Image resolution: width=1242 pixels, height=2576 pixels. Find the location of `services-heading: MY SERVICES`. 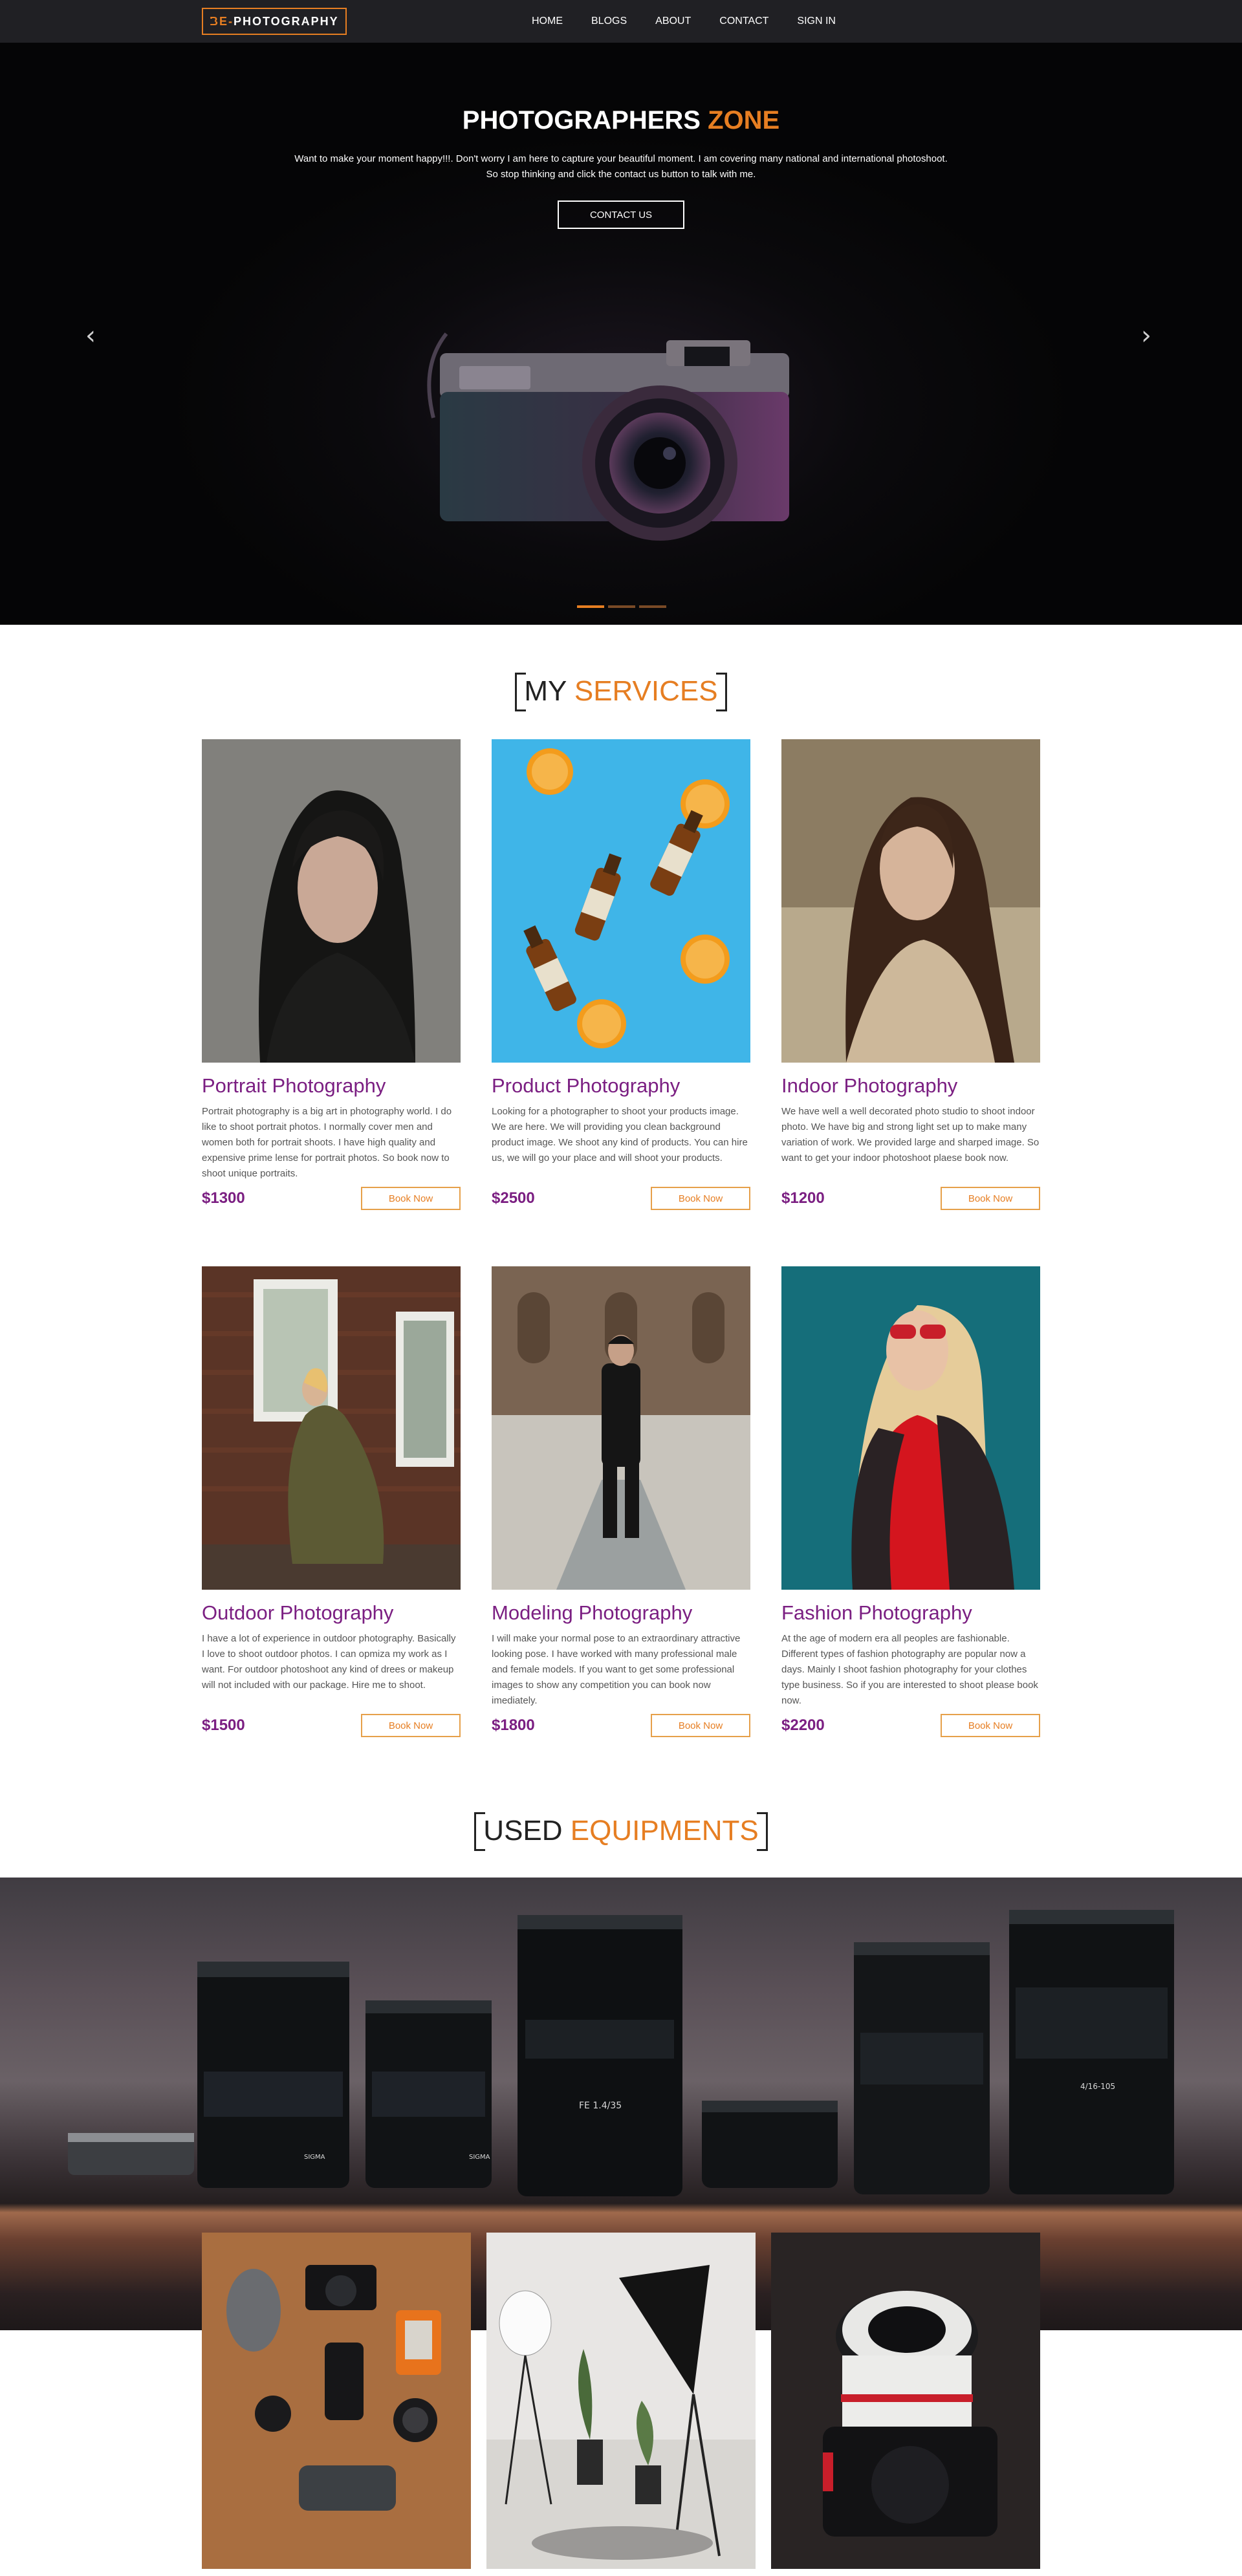

services-heading: MY SERVICES is located at coordinates (621, 692).